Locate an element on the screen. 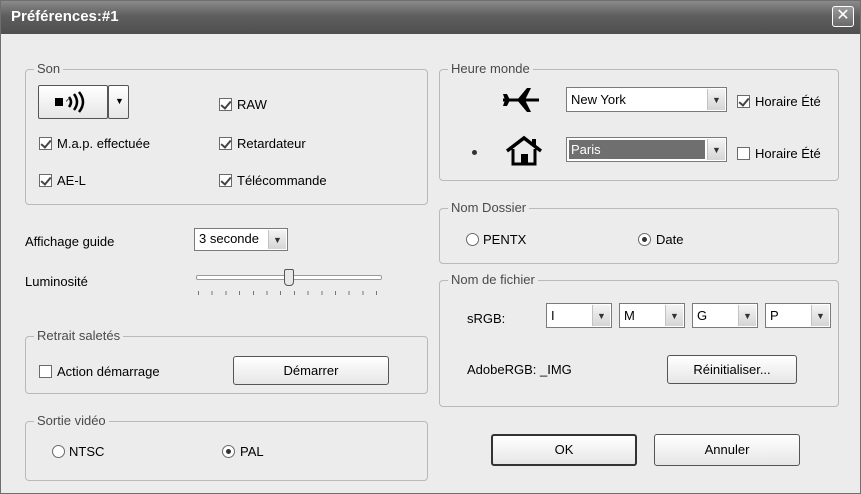  char-select-1: I ▼ is located at coordinates (579, 315).